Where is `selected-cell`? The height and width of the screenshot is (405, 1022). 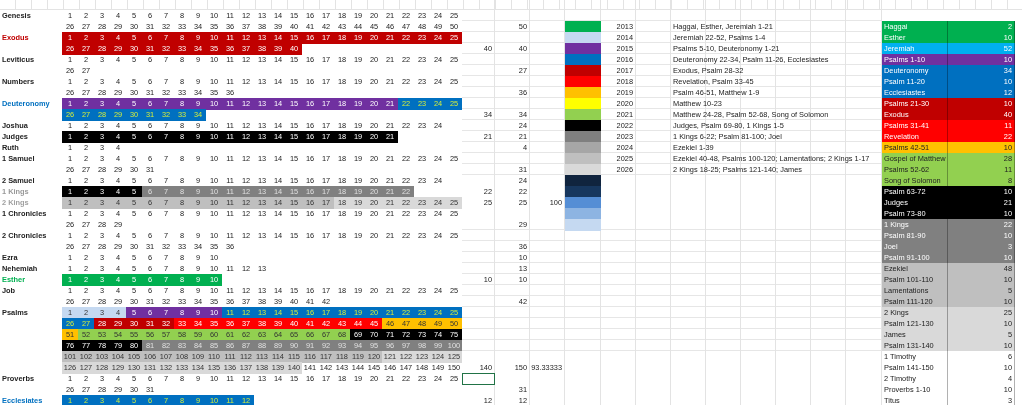
selected-cell is located at coordinates (478, 378).